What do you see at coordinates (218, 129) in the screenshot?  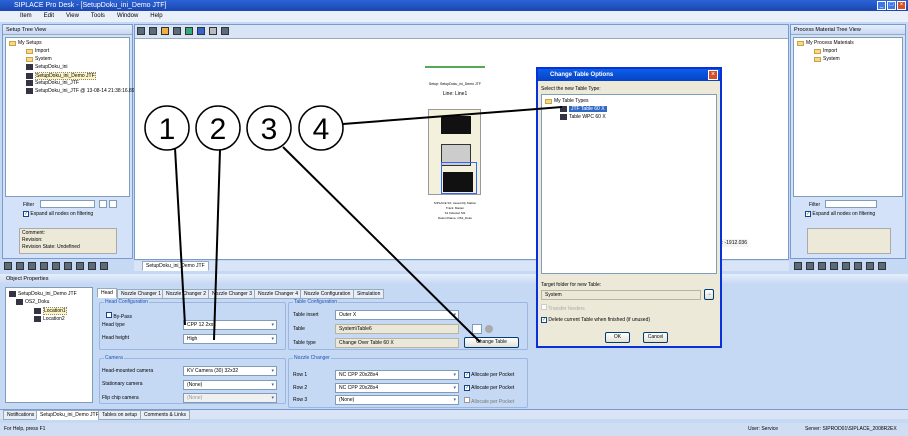 I see `callout-number: 2` at bounding box center [218, 129].